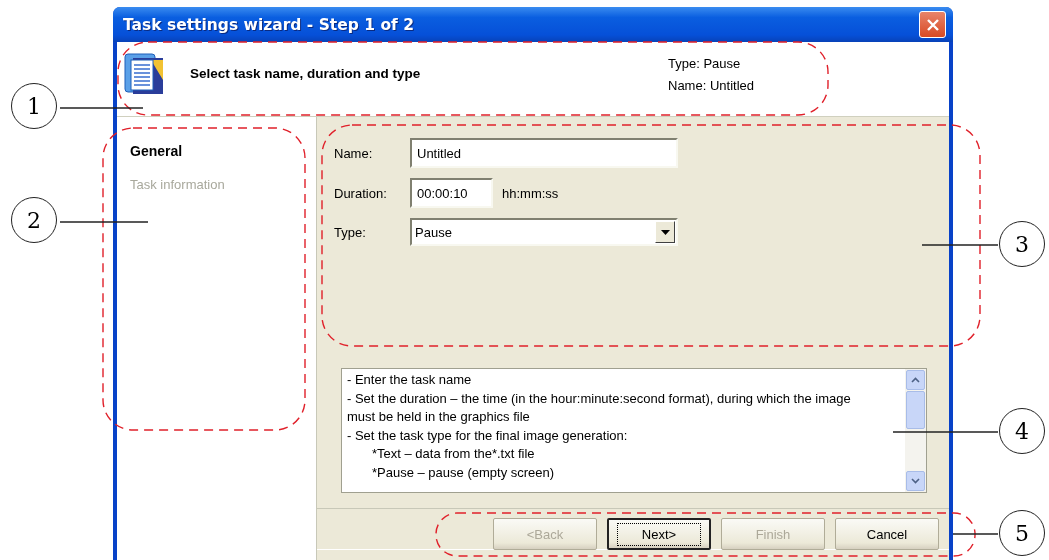  Describe the element at coordinates (599, 407) in the screenshot. I see `help-text: - Set the duration – the time (in the hour:minute:second format), during which the image must be held in the graphics file` at that location.